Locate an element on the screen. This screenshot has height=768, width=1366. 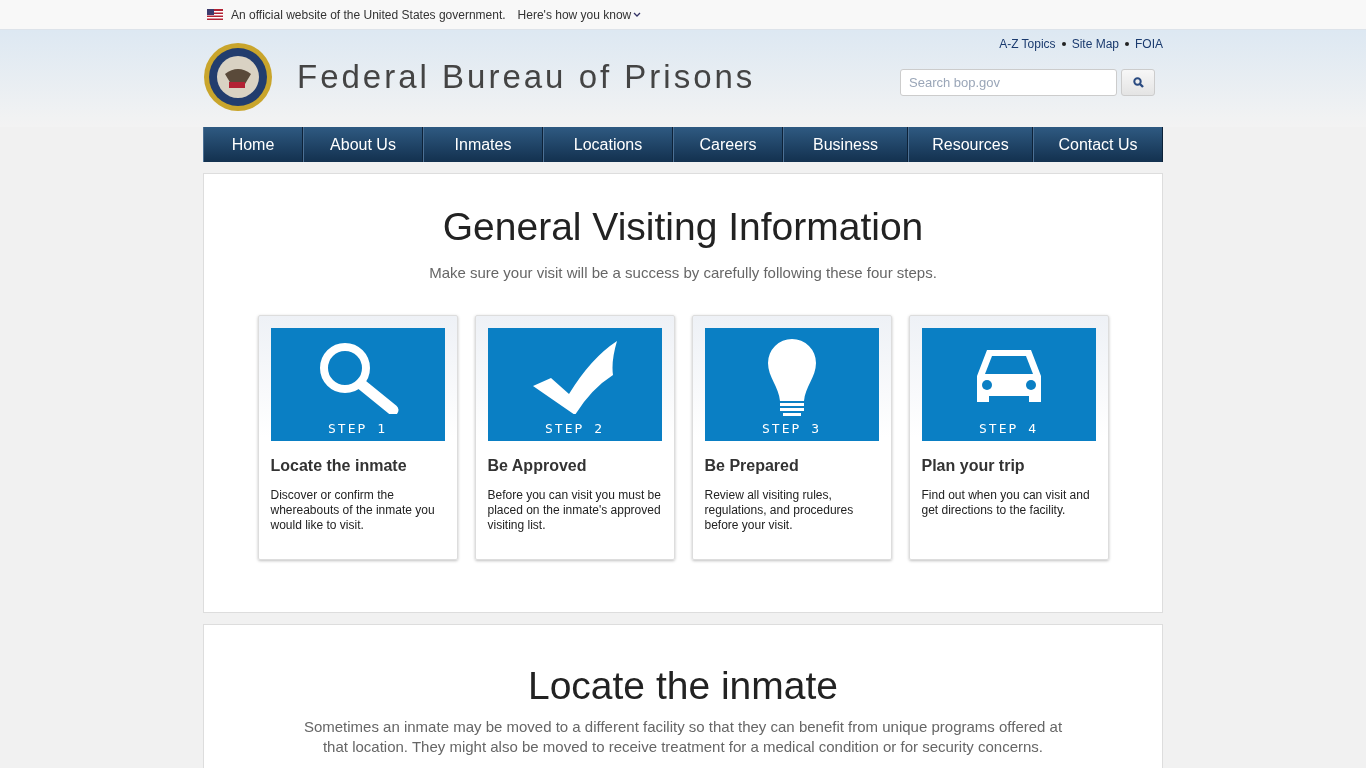
search-button is located at coordinates (1138, 82).